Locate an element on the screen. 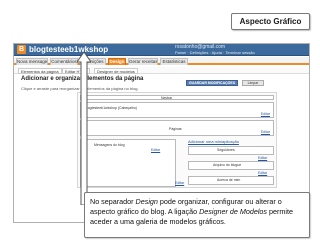  slide-title: Aspecto Gráfico is located at coordinates (270, 21).